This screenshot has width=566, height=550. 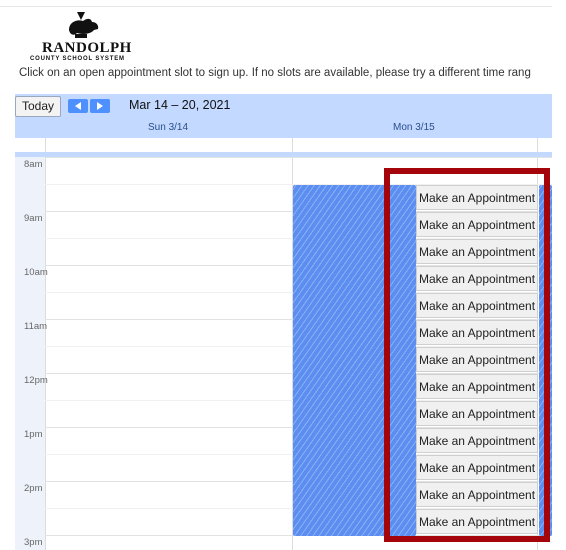 What do you see at coordinates (283, 128) in the screenshot?
I see `day-header-row: Sun 3/14 Mon 3/15` at bounding box center [283, 128].